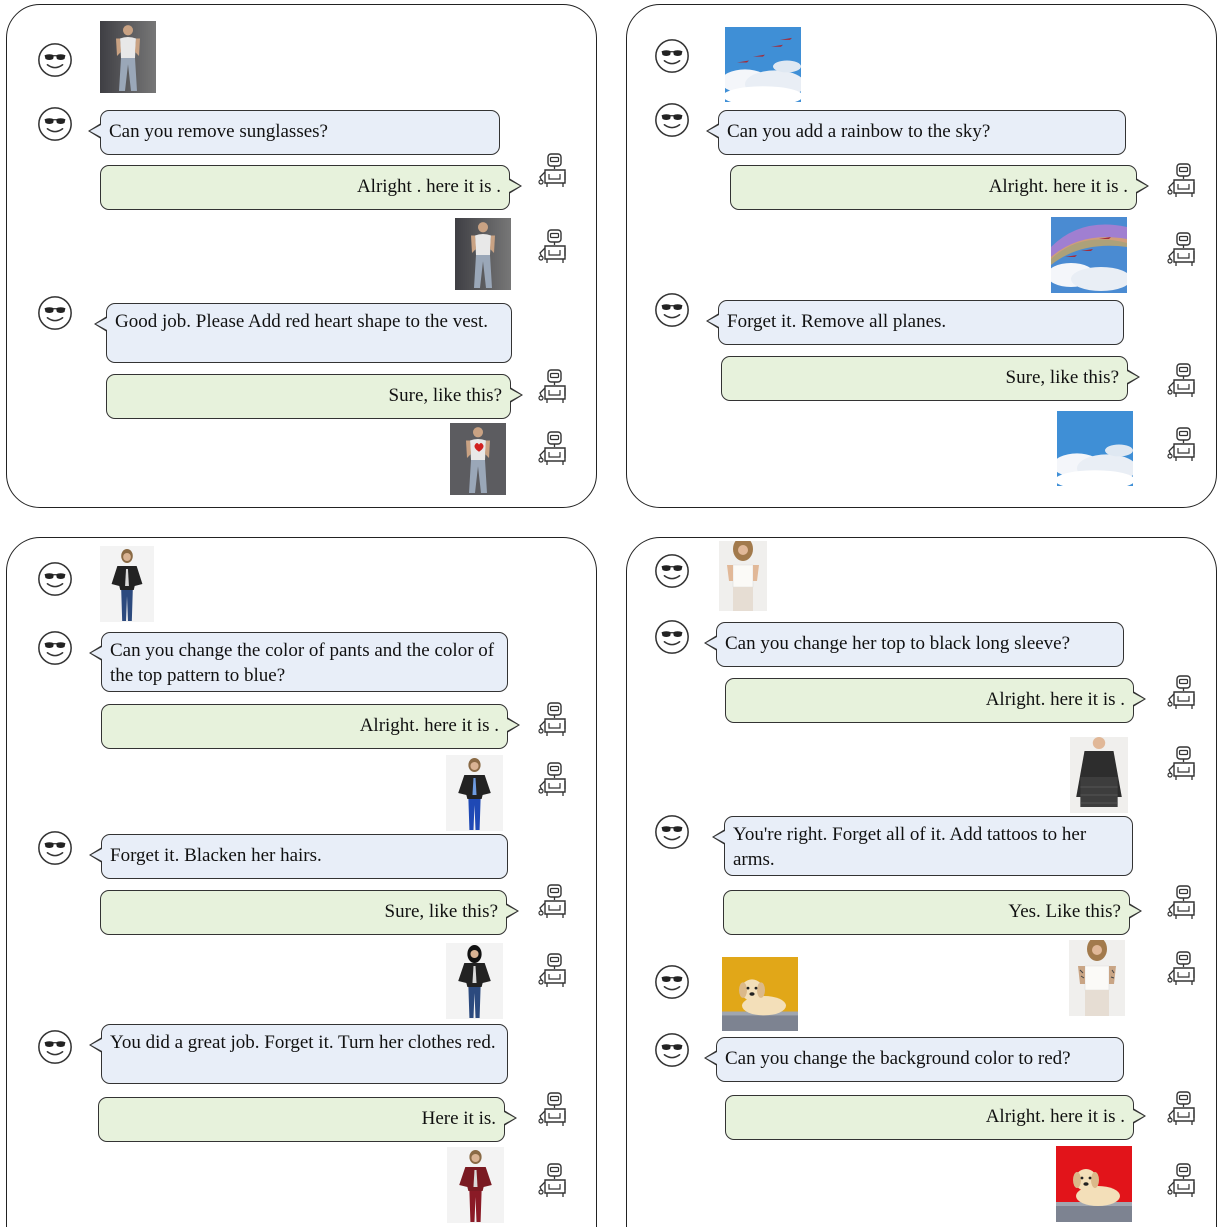 This screenshot has width=1218, height=1227. Describe the element at coordinates (307, 1119) in the screenshot. I see `bot-message-bubble: Here it is.` at that location.